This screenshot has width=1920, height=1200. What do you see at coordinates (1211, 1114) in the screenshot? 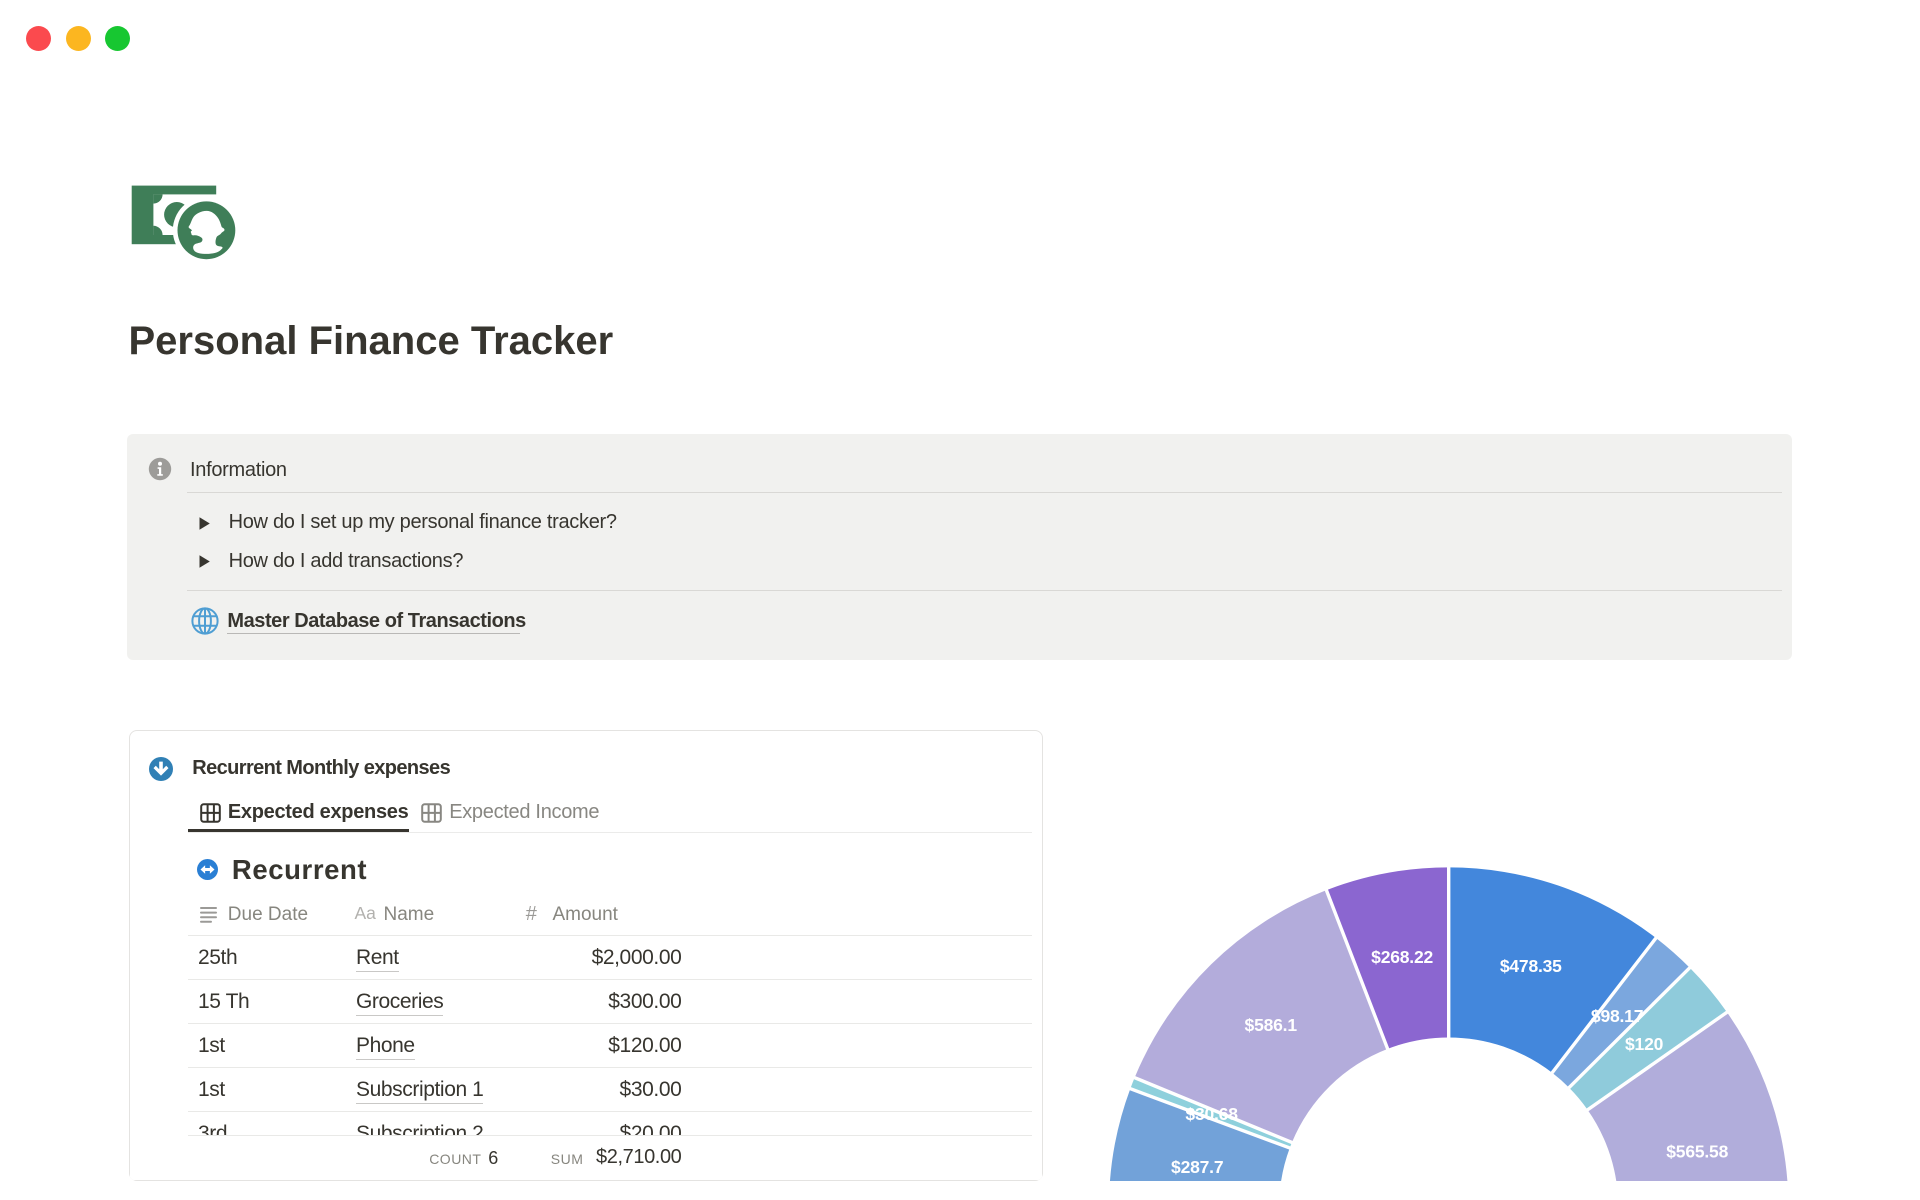
I see `svg-text: $30.68` at bounding box center [1211, 1114].